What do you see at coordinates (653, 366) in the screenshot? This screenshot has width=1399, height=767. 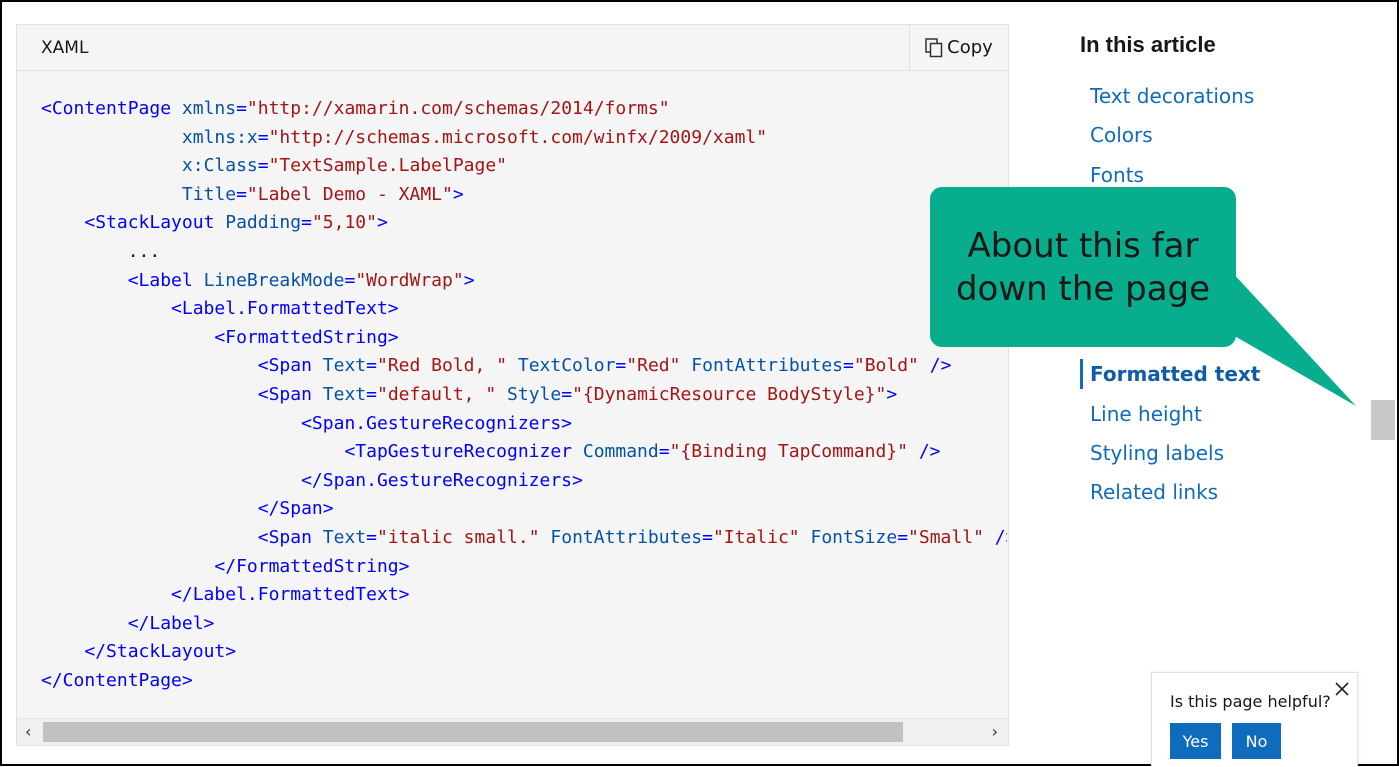 I see `code-token: "Red"` at bounding box center [653, 366].